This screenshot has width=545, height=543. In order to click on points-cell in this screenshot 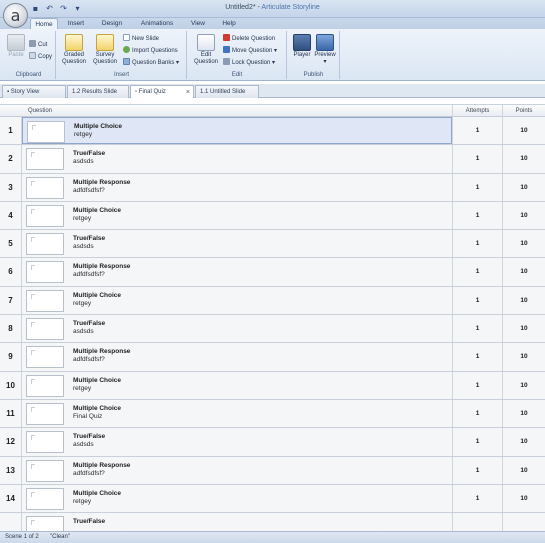, I will do `click(523, 522)`.